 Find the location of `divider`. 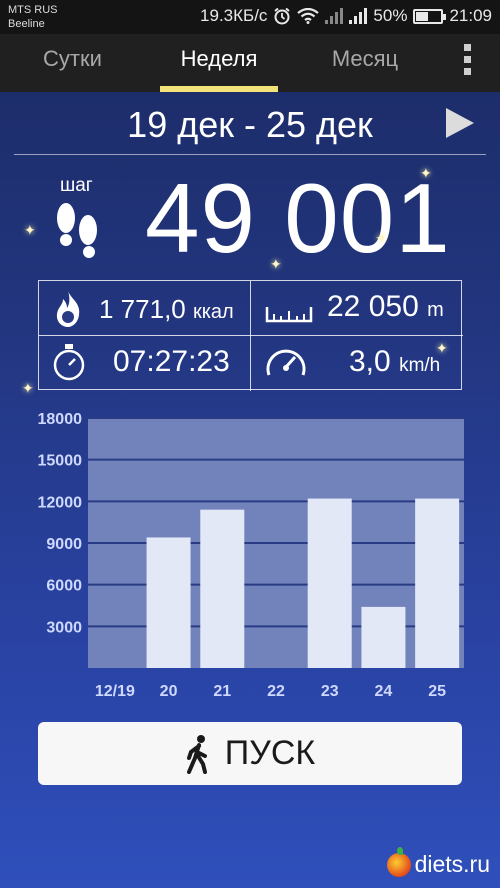

divider is located at coordinates (250, 154).